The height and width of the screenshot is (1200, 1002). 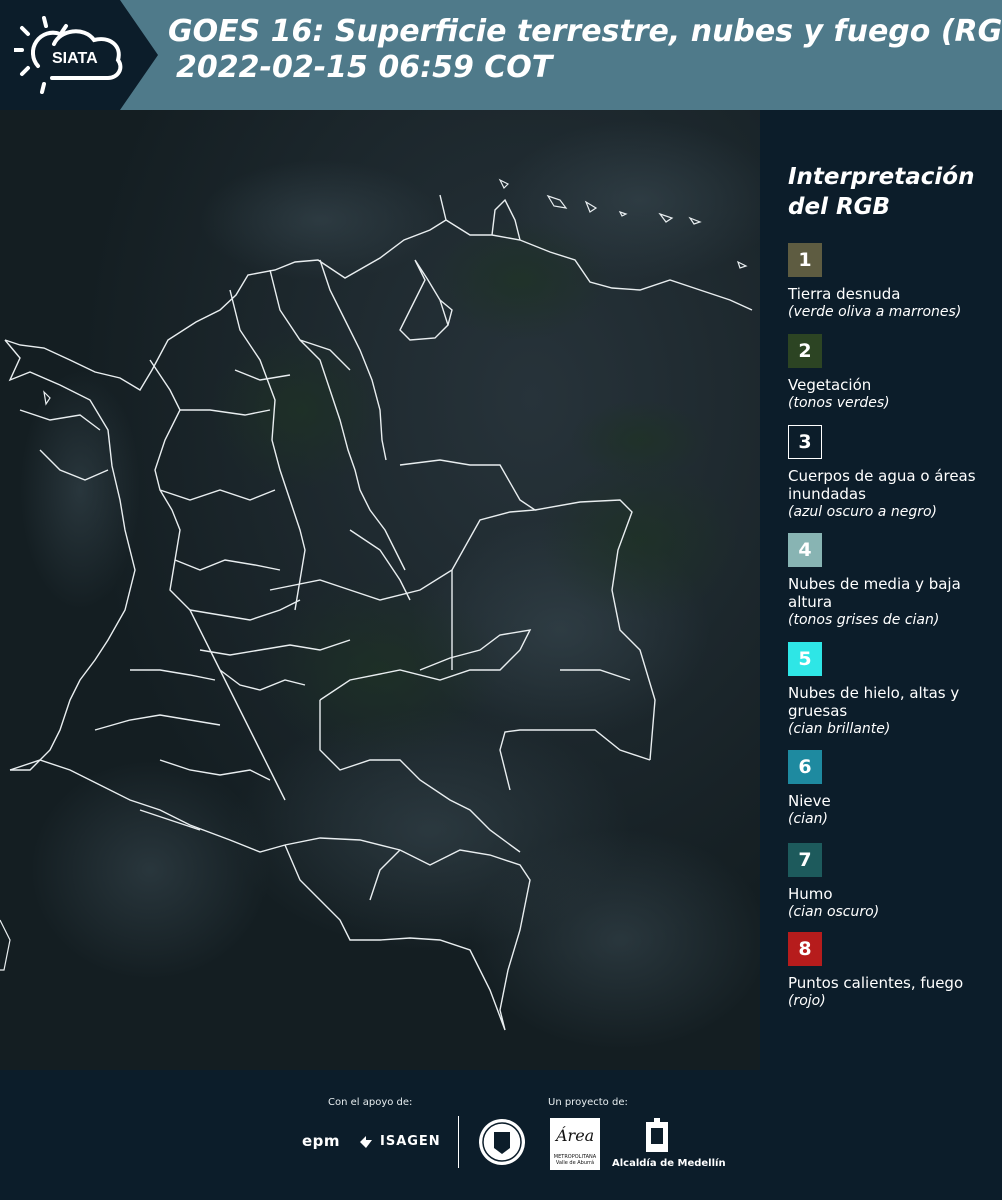 I want to click on legend-swatch: 4, so click(x=805, y=550).